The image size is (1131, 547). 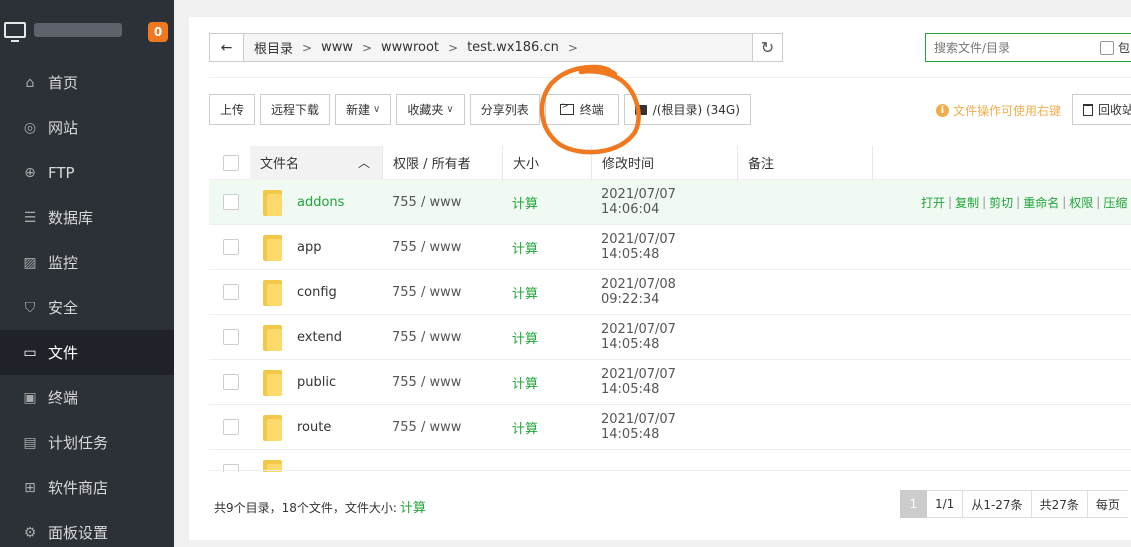 I want to click on server-name-redacted, so click(x=78, y=30).